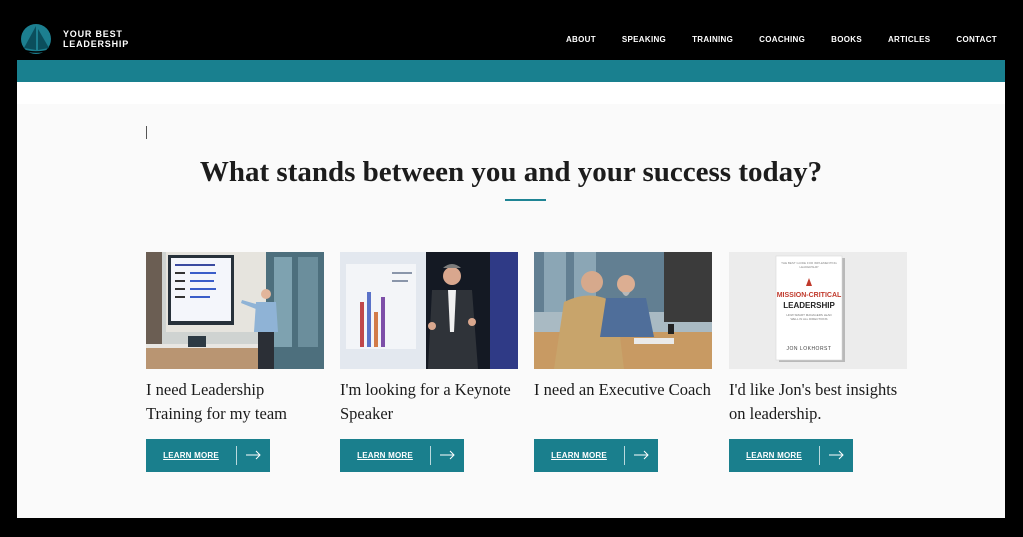  What do you see at coordinates (623, 310) in the screenshot?
I see `coaching-photo` at bounding box center [623, 310].